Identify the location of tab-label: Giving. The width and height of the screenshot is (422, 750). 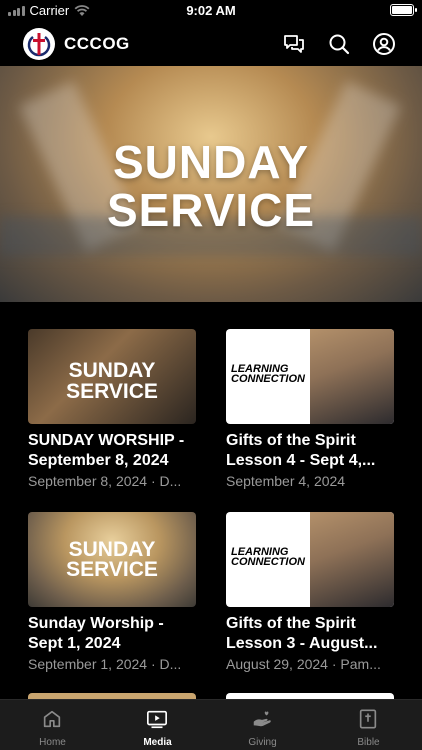
(262, 742).